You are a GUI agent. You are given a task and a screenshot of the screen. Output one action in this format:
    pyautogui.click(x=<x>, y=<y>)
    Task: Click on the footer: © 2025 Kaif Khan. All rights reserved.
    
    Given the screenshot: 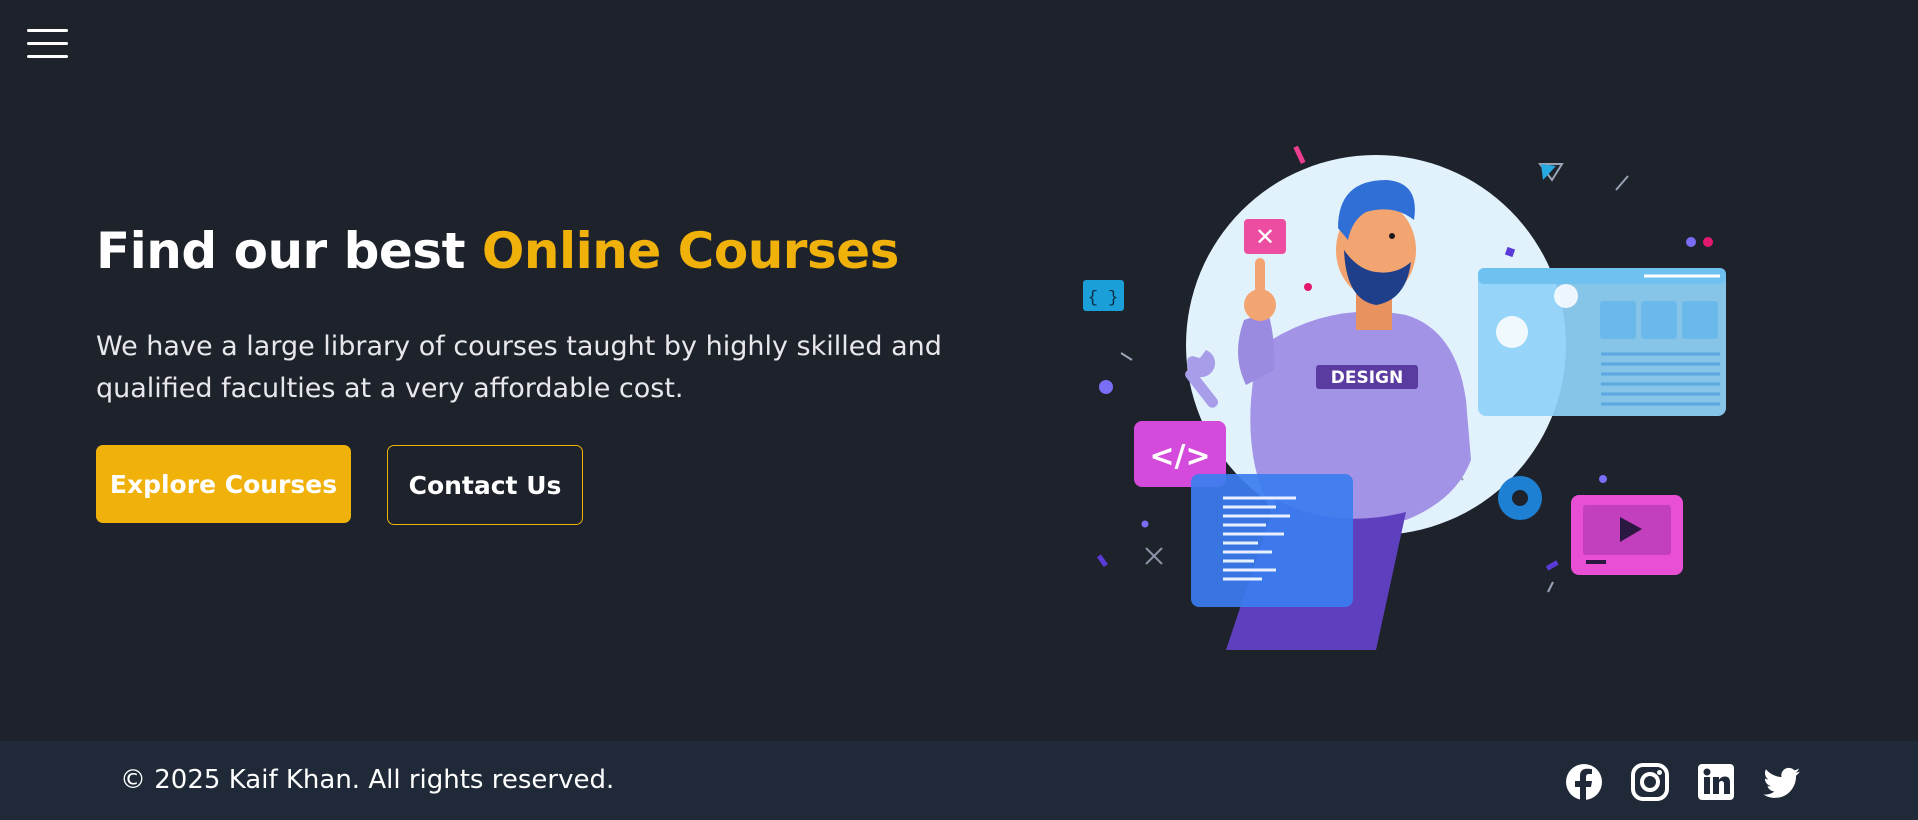 What is the action you would take?
    pyautogui.click(x=959, y=780)
    